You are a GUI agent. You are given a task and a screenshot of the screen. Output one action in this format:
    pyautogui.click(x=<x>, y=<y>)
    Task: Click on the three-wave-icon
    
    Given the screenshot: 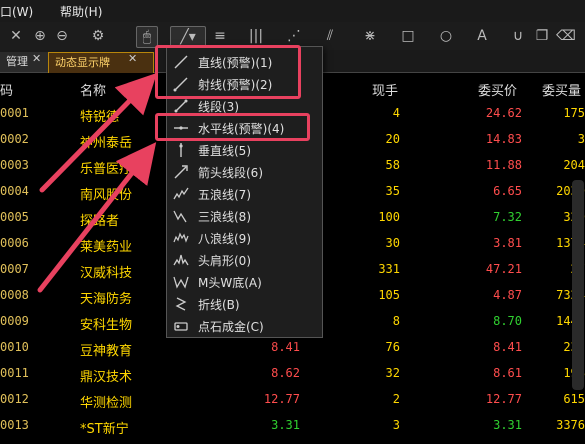 What is the action you would take?
    pyautogui.click(x=181, y=216)
    